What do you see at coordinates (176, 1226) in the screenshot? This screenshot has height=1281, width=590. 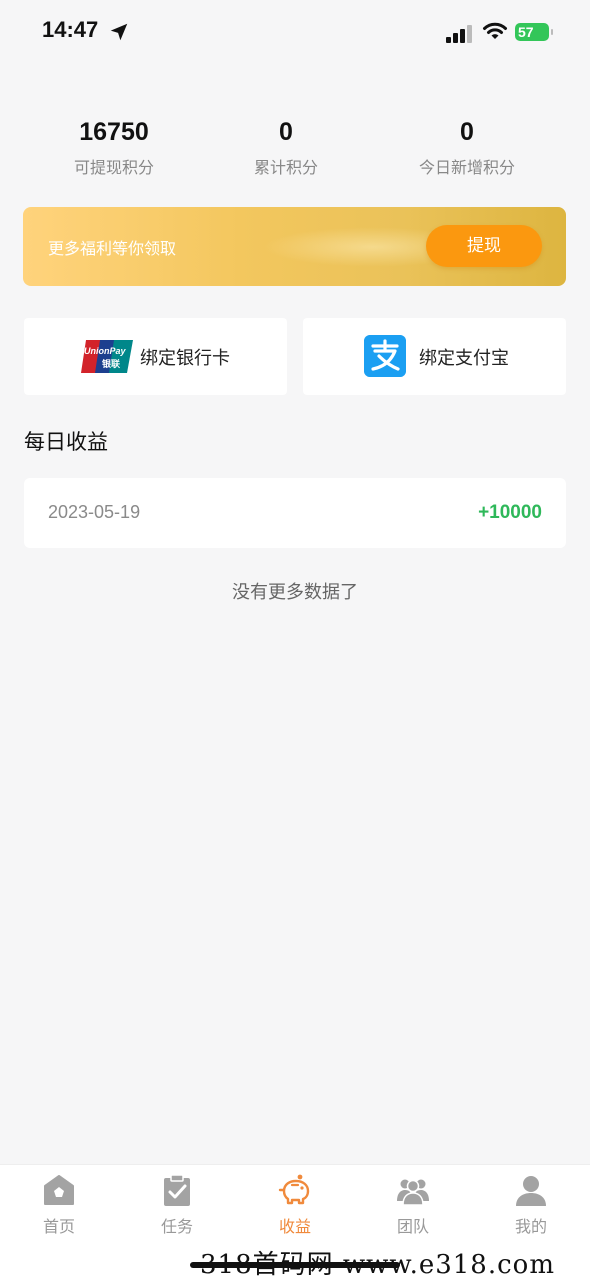 I see `tab-label: 任务` at bounding box center [176, 1226].